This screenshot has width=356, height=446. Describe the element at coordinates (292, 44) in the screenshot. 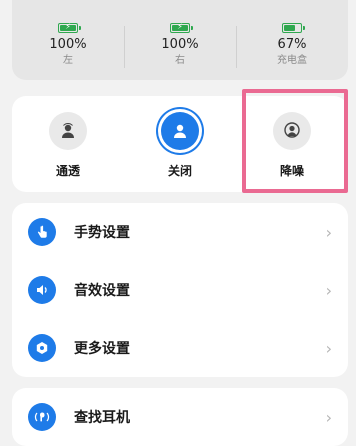

I see `battery-percent: 67%` at that location.